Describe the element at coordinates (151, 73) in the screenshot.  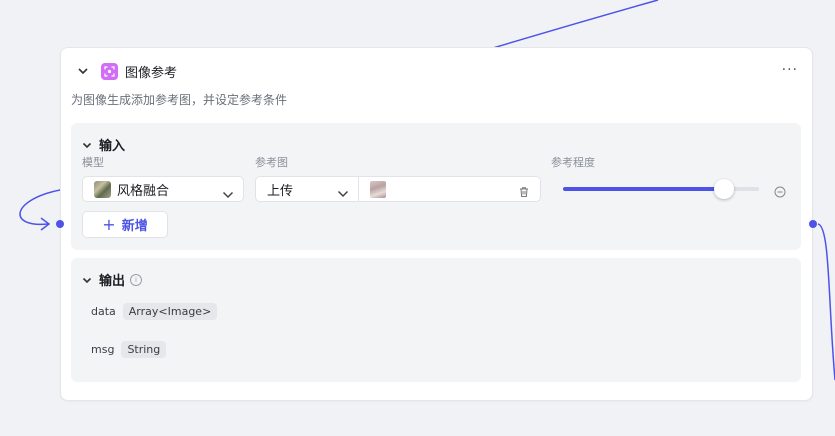
I see `node-title: 图像参考` at that location.